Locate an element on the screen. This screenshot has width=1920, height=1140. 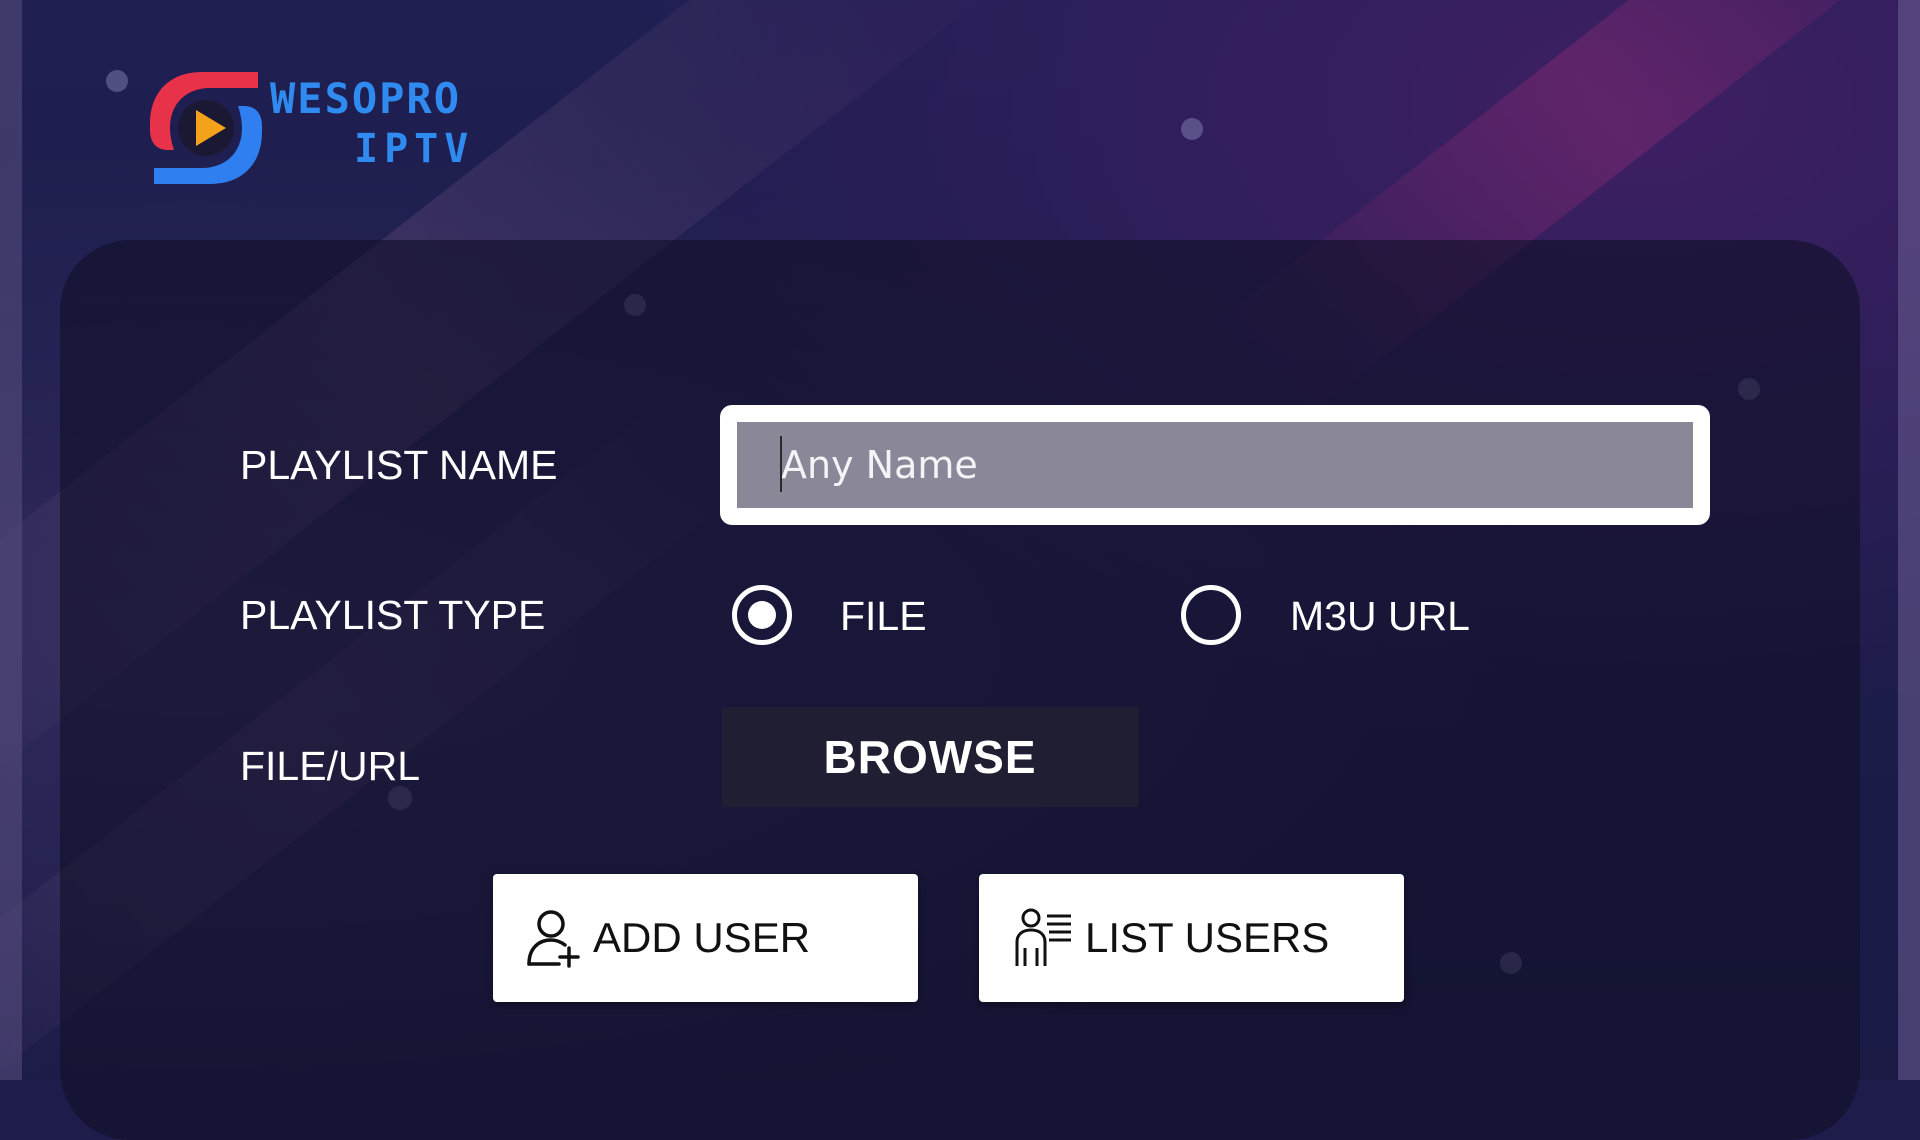
right-edge is located at coordinates (1909, 540).